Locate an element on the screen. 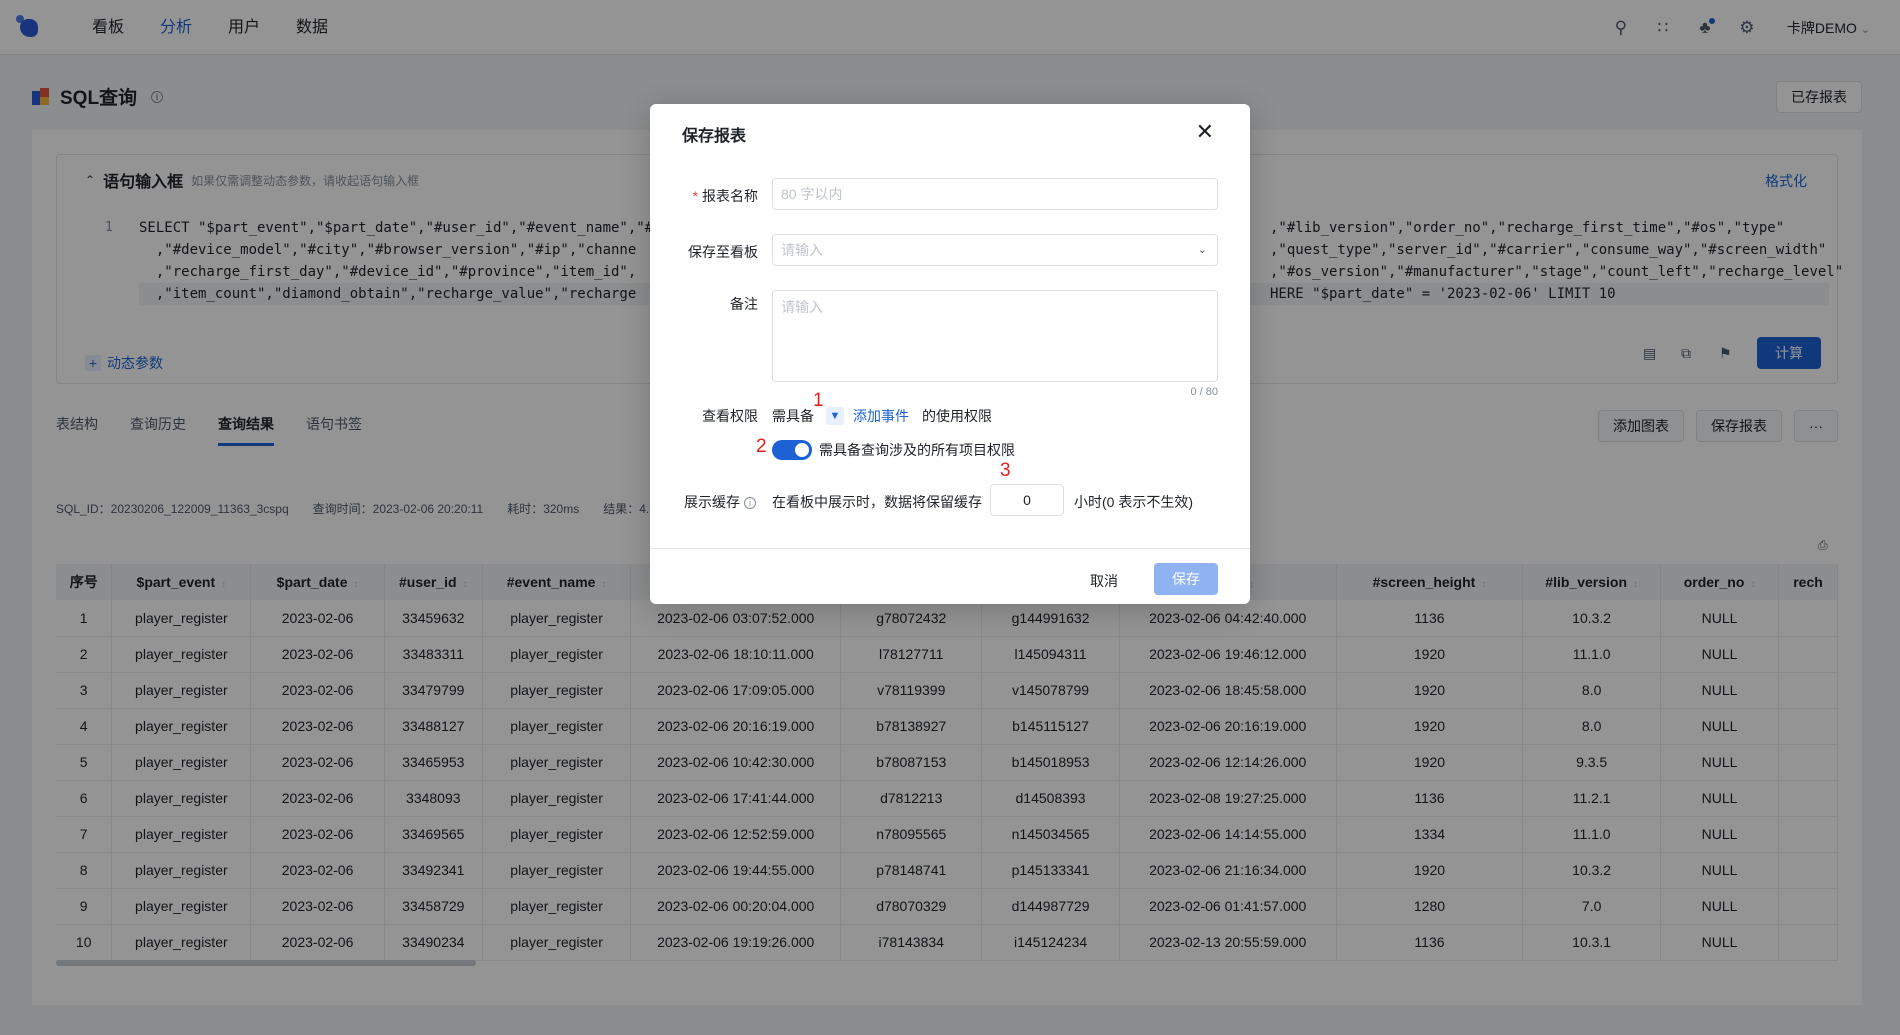 This screenshot has width=1900, height=1035. permission-suffix: 的使用权限 is located at coordinates (957, 416).